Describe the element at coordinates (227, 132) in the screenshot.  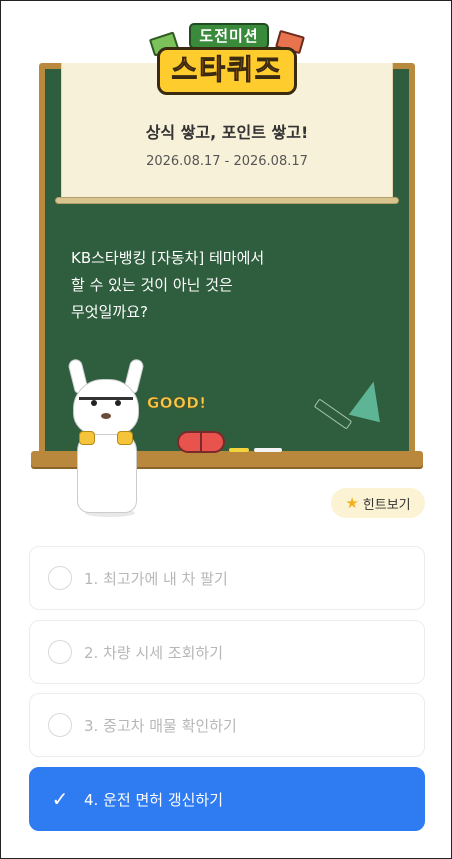
I see `quiz-title: 상식 쌓고, 포인트 쌓고!` at that location.